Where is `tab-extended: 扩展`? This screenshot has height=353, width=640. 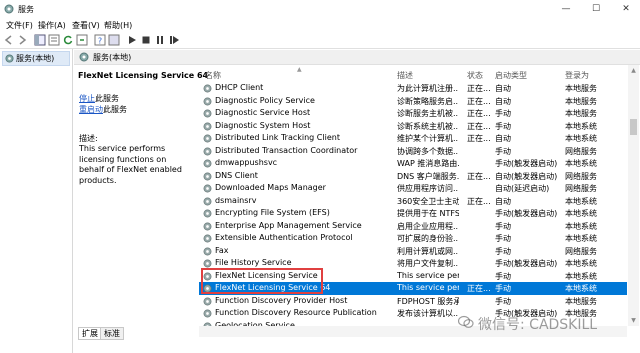
tab-extended: 扩展 is located at coordinates (90, 333).